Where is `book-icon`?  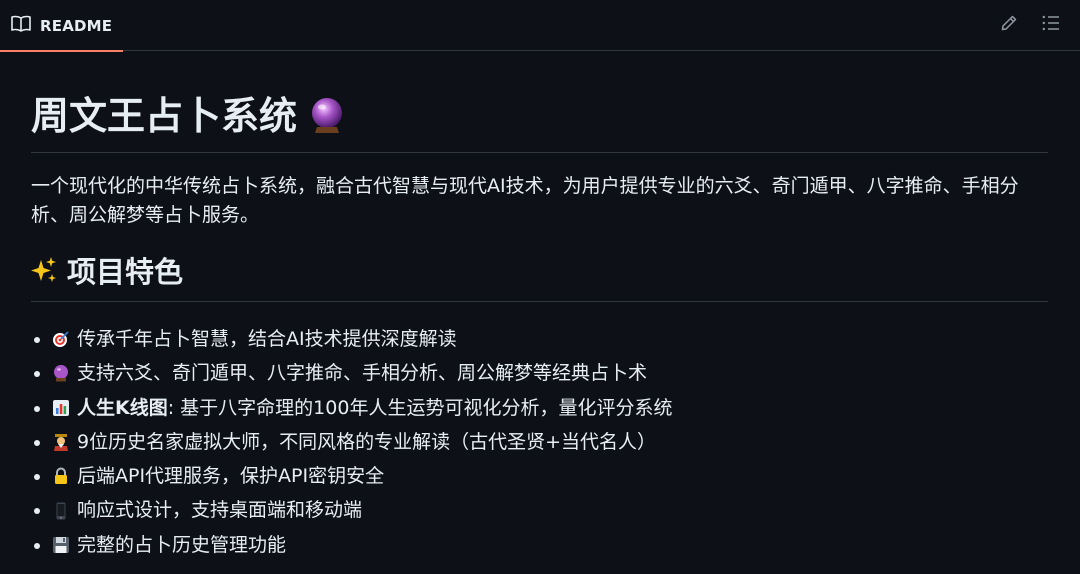 book-icon is located at coordinates (21, 26).